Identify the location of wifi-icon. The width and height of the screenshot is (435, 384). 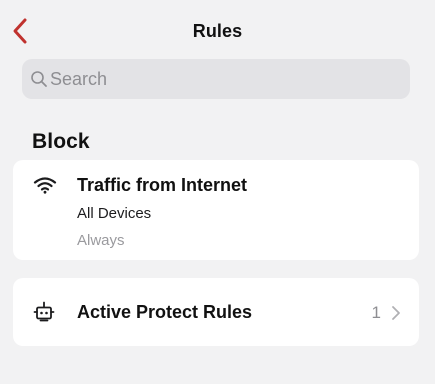
(45, 185).